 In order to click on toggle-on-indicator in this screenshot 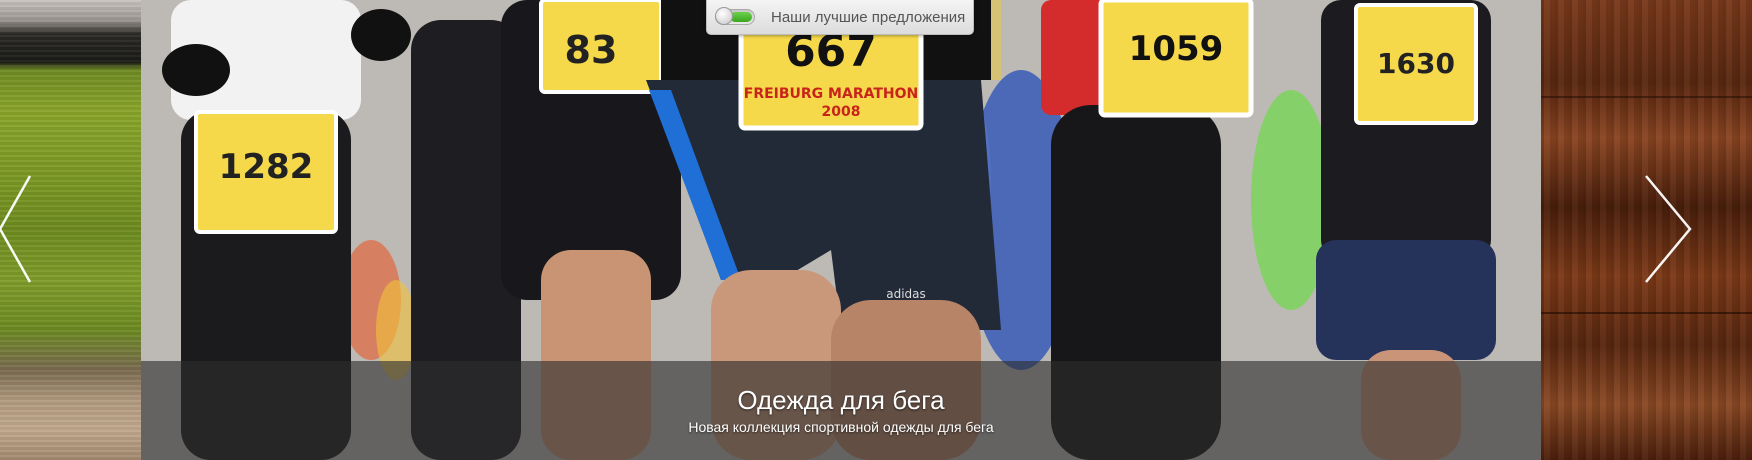, I will do `click(741, 17)`.